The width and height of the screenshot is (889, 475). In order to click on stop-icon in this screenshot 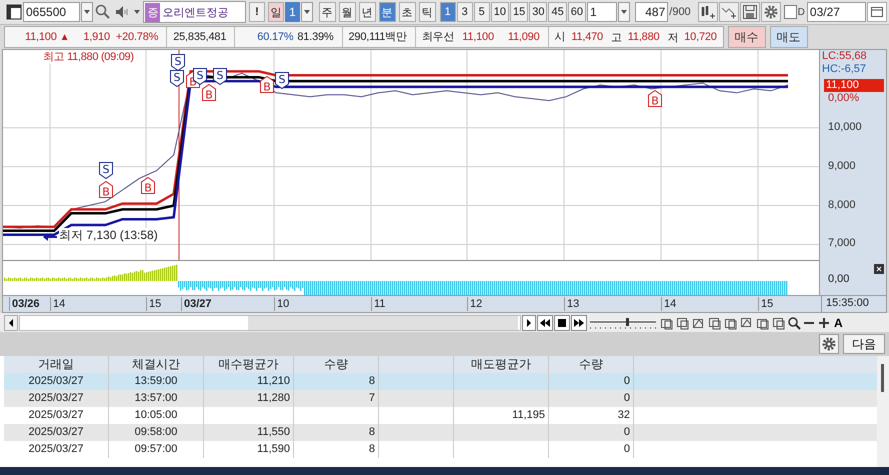, I will do `click(562, 322)`.